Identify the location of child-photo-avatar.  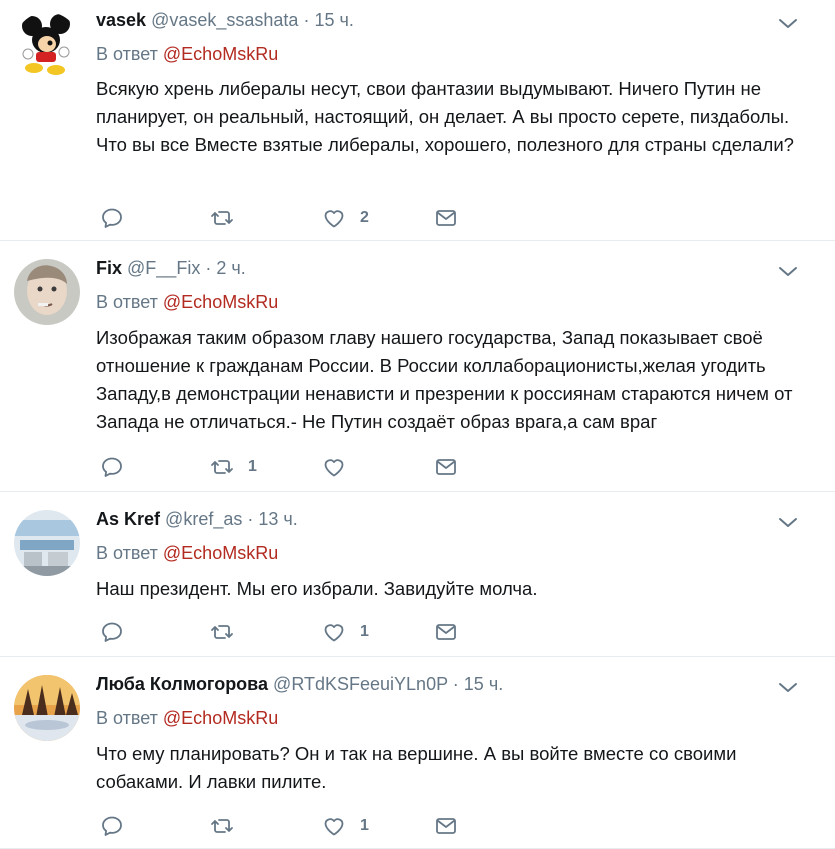
(47, 292).